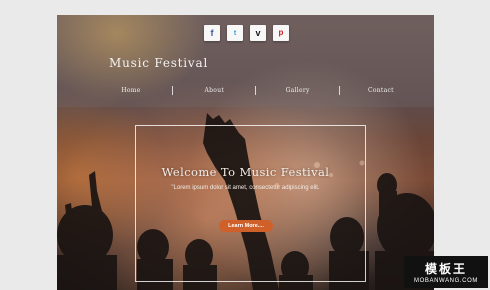 This screenshot has height=290, width=490. I want to click on watermark-logo: 模板王 MOBANWANG.COM, so click(446, 272).